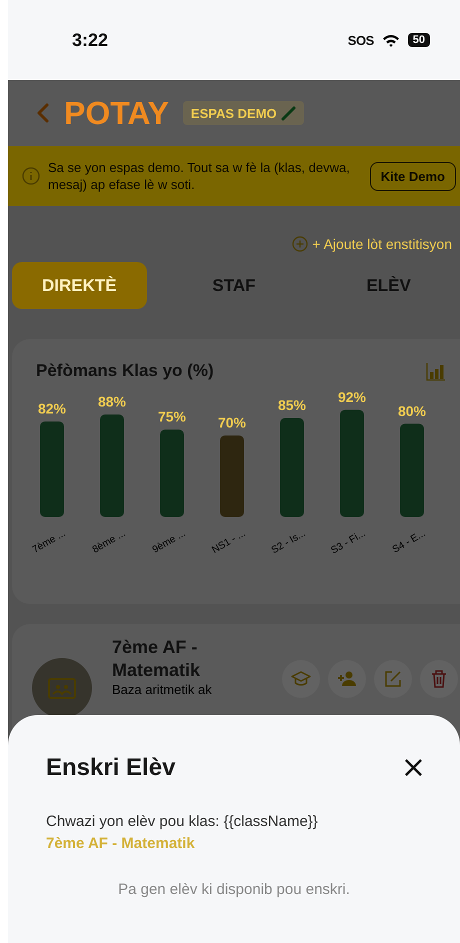  I want to click on sos-indicator: SOS, so click(361, 40).